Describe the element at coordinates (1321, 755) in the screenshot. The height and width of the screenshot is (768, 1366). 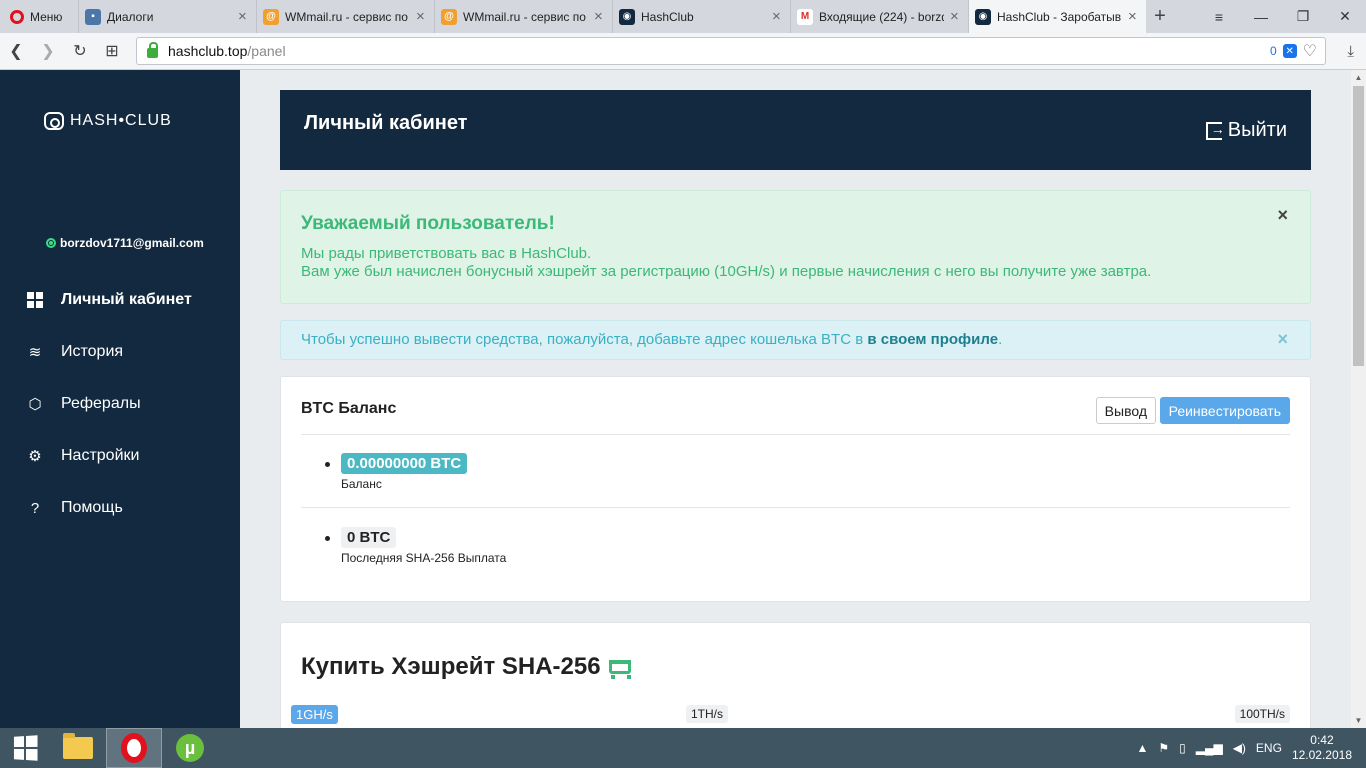
I see `clock-date: 12.02.2018` at that location.